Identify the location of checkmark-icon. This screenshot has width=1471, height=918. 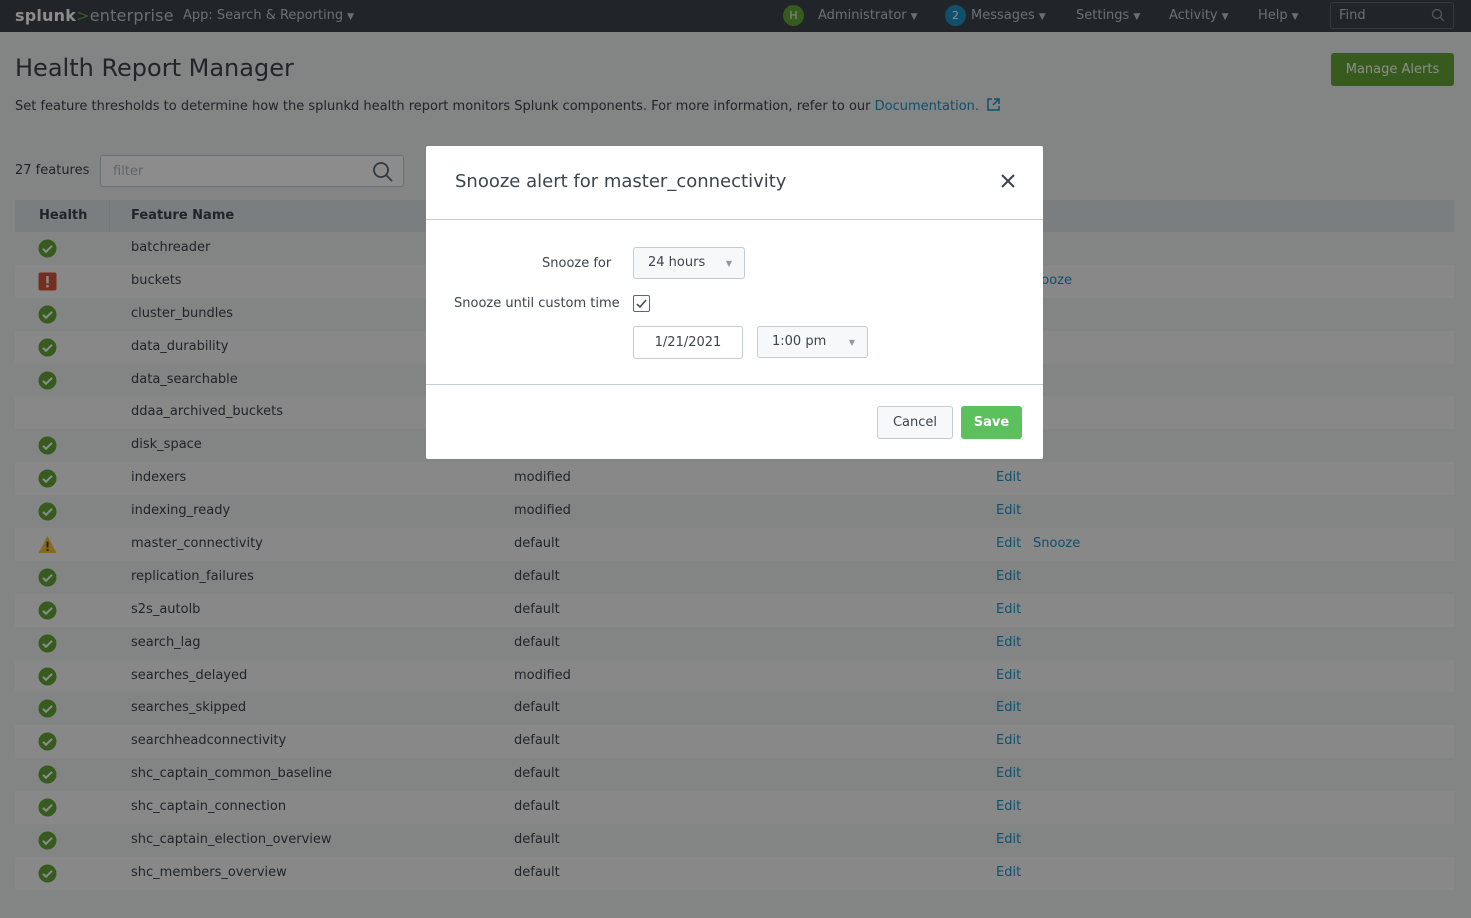
(641, 304).